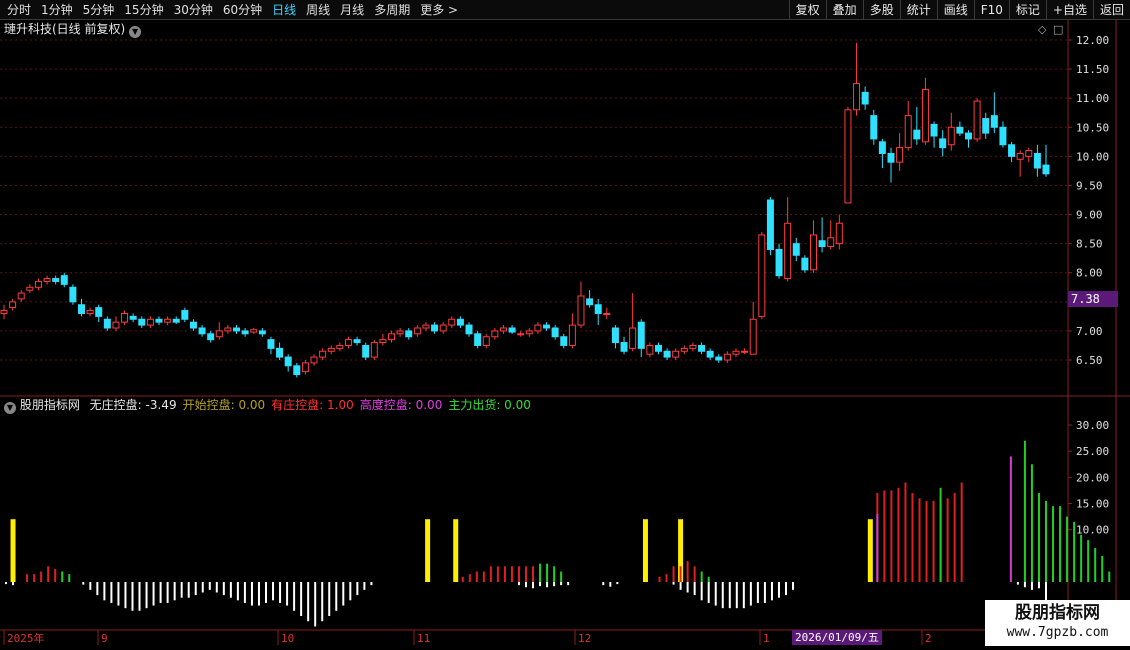  What do you see at coordinates (1092, 425) in the screenshot?
I see `indicator-tick-label: 30.00` at bounding box center [1092, 425].